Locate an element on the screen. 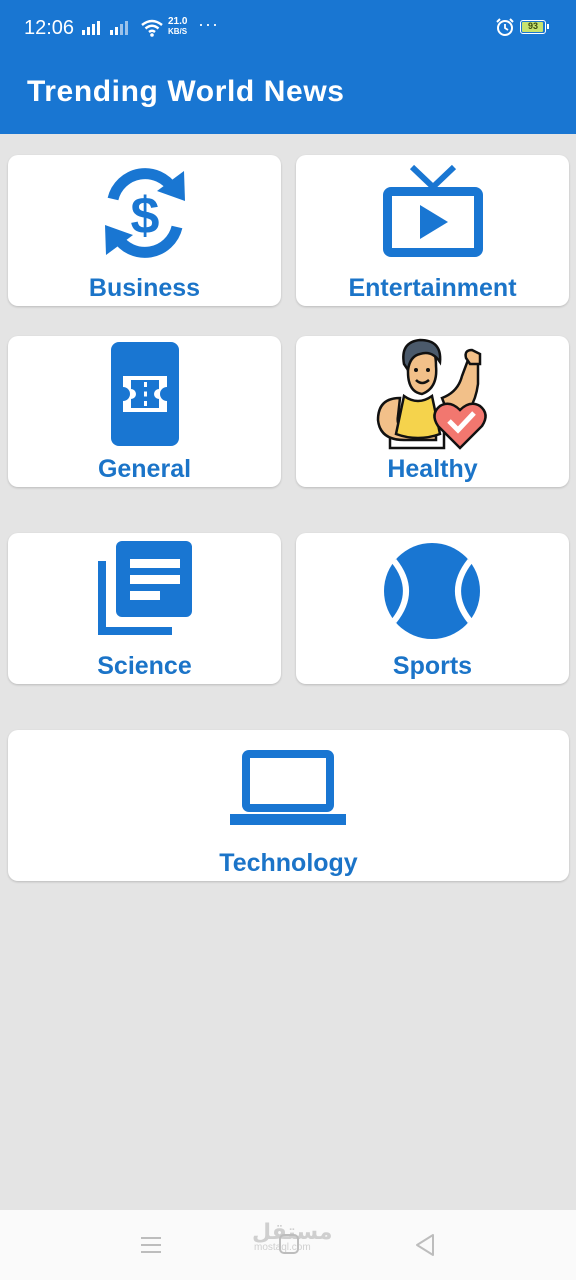 The height and width of the screenshot is (1280, 576). battery-icon: 93 is located at coordinates (534, 27).